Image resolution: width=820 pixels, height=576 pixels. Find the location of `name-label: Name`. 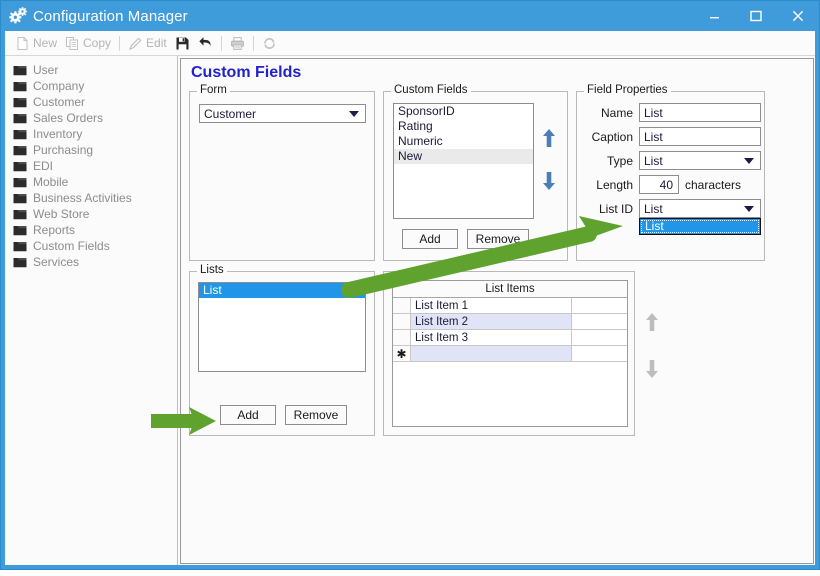

name-label: Name is located at coordinates (616, 113).